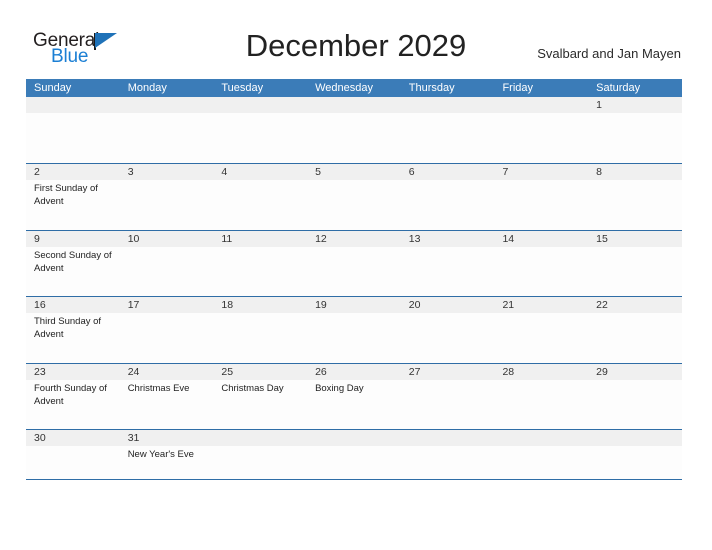 This screenshot has height=550, width=712. Describe the element at coordinates (541, 264) in the screenshot. I see `calendar-day-cell: 14` at that location.